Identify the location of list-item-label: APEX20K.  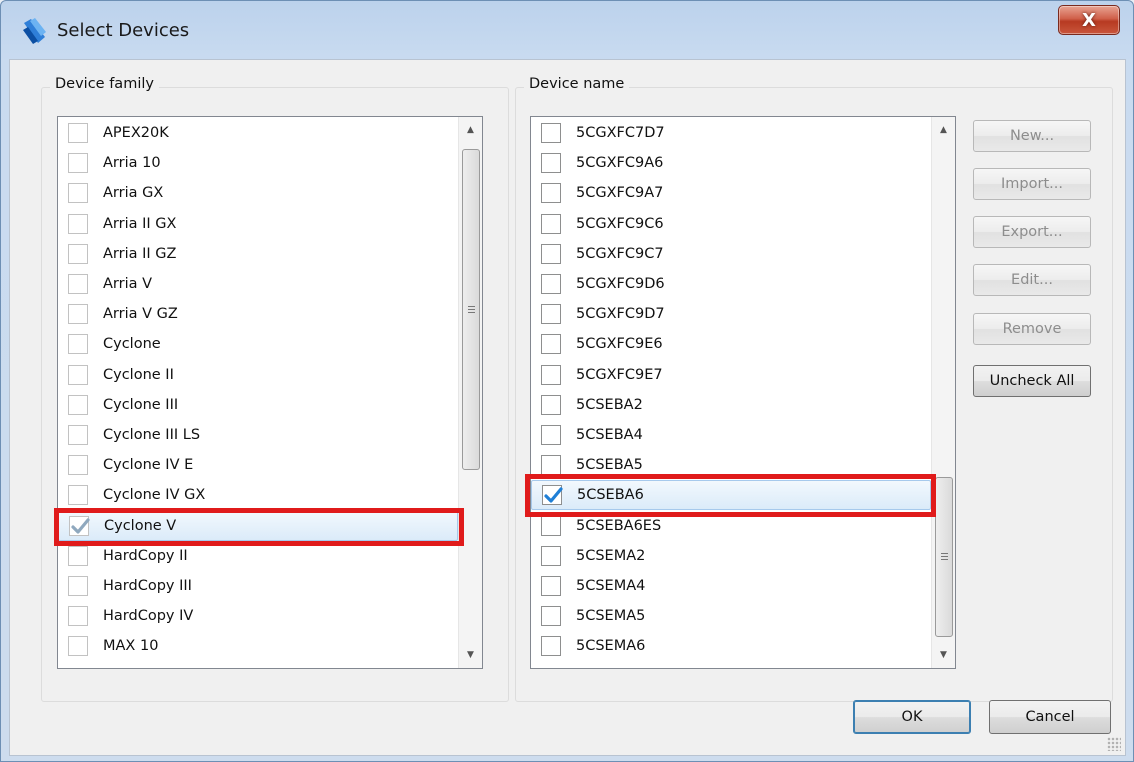
(136, 133).